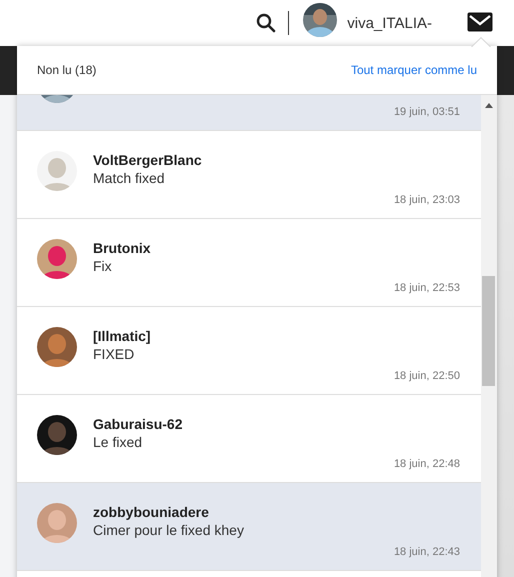 This screenshot has width=514, height=577. What do you see at coordinates (114, 354) in the screenshot?
I see `message-preview: FIXED` at bounding box center [114, 354].